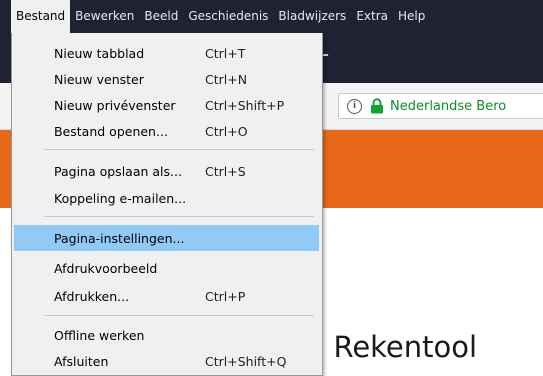  Describe the element at coordinates (225, 53) in the screenshot. I see `menu-item-shortcut: Ctrl+T` at that location.